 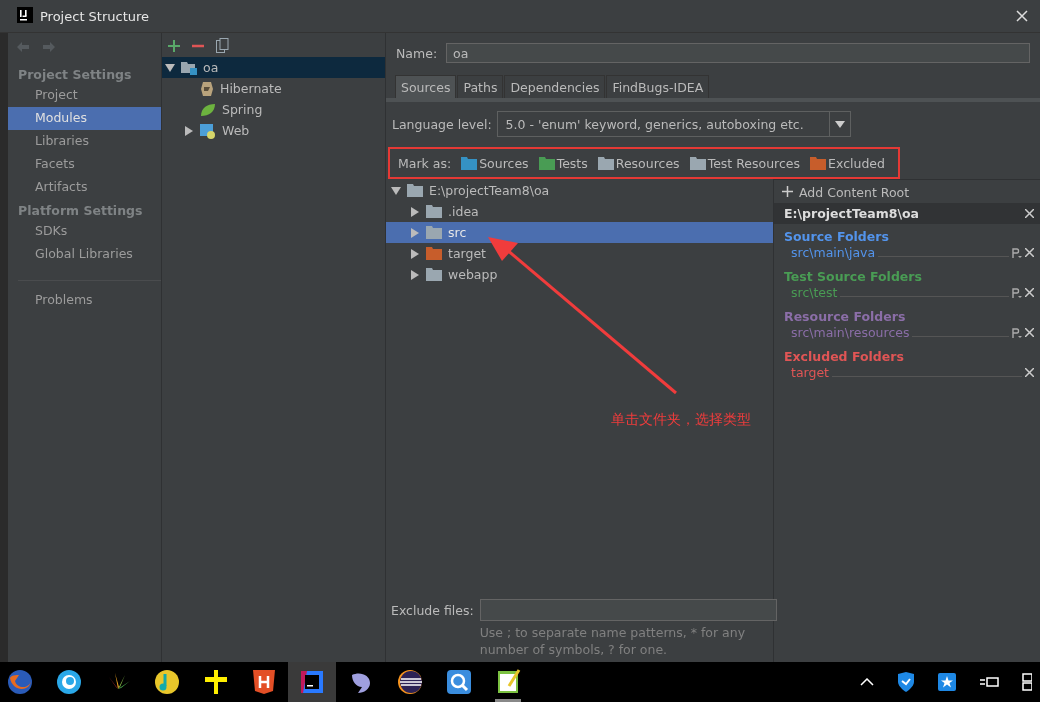 I want to click on music-note-icon, so click(x=167, y=682).